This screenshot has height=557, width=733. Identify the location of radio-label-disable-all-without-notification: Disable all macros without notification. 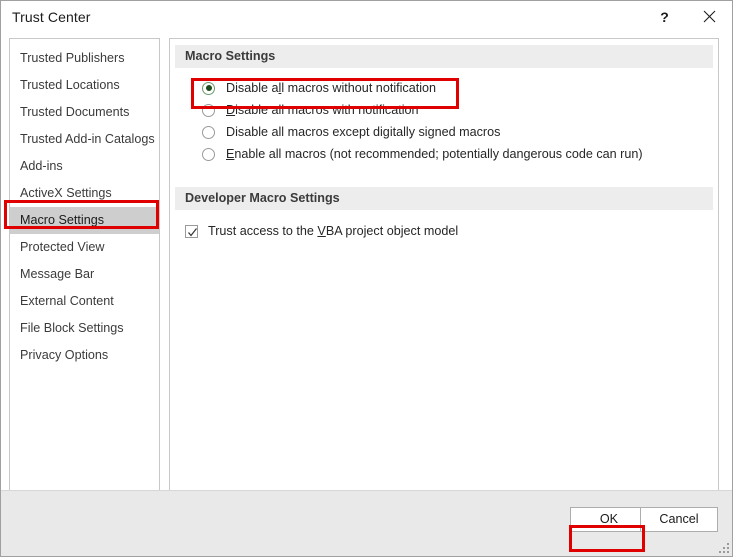
(331, 88).